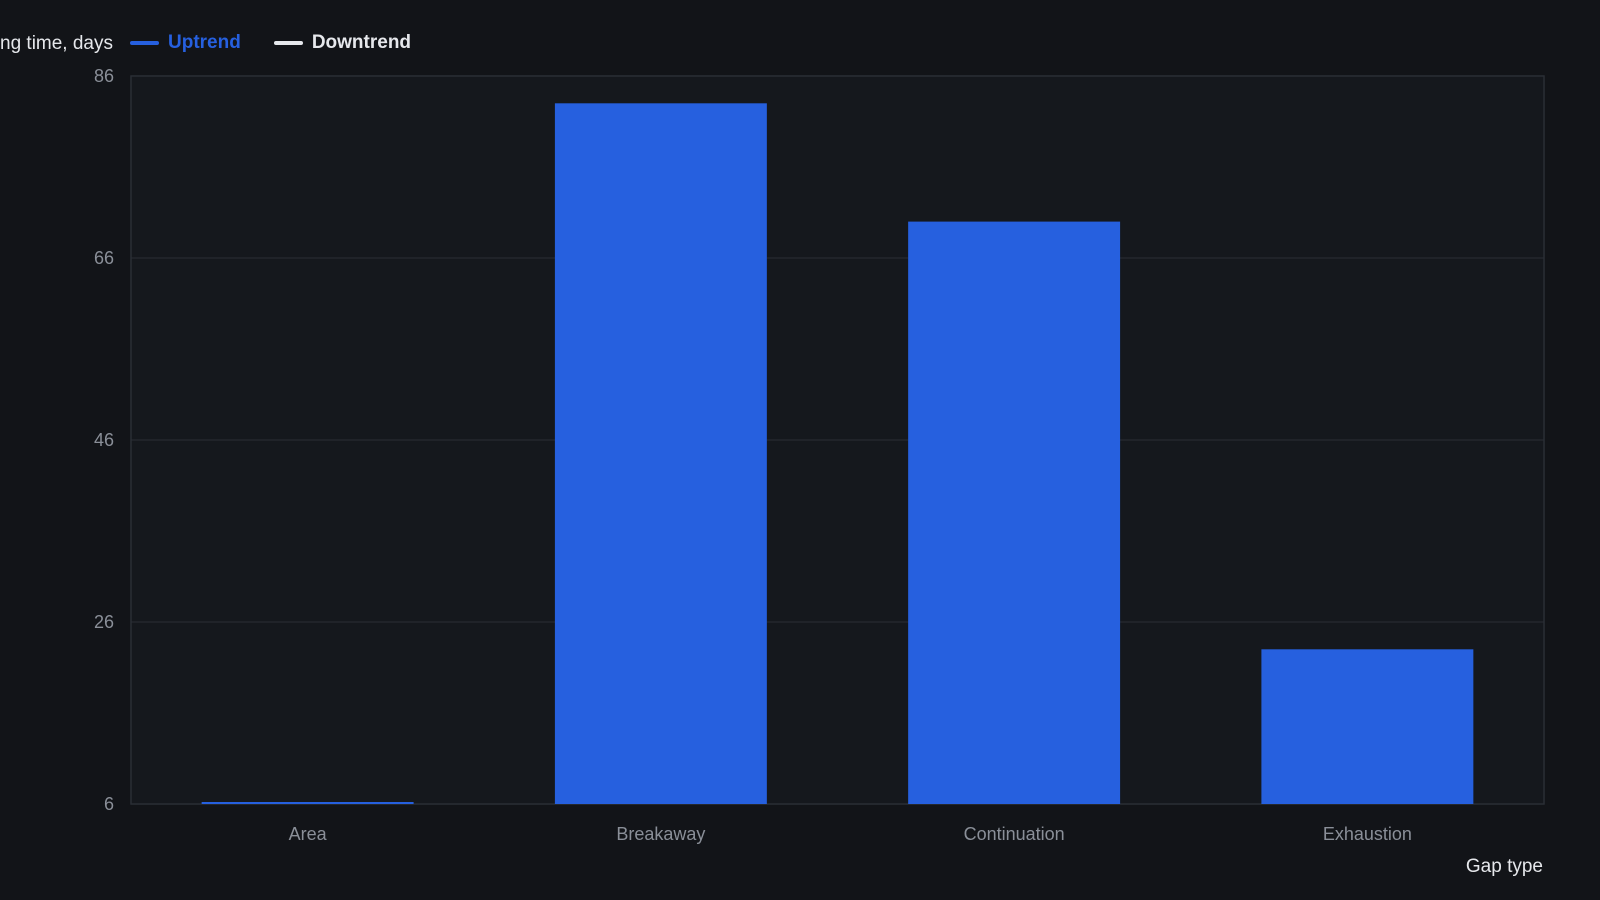 This screenshot has height=900, width=1600. What do you see at coordinates (660, 454) in the screenshot?
I see `bar-uptrend-breakaway` at bounding box center [660, 454].